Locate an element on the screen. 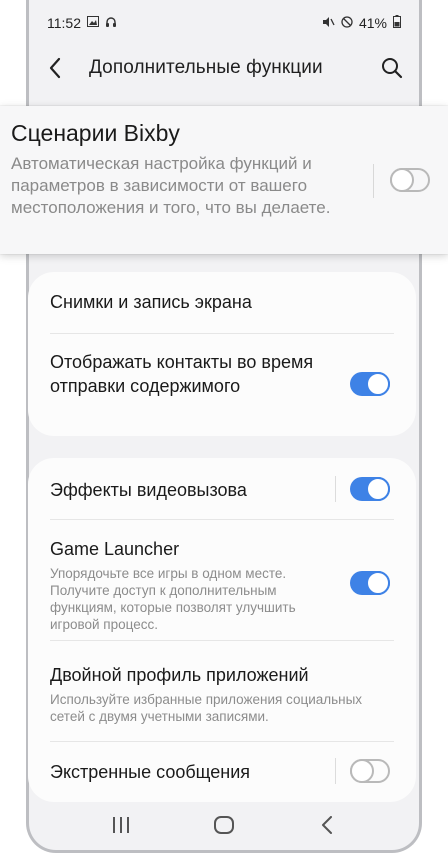 This screenshot has height=853, width=448. bixby-toggle is located at coordinates (410, 180).